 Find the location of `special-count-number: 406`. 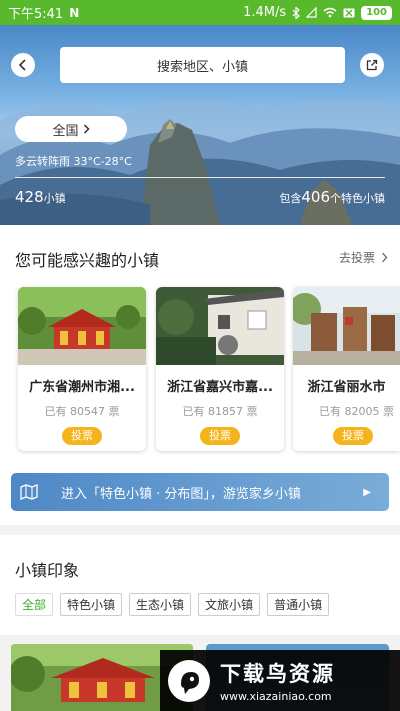

special-count-number: 406 is located at coordinates (315, 197).